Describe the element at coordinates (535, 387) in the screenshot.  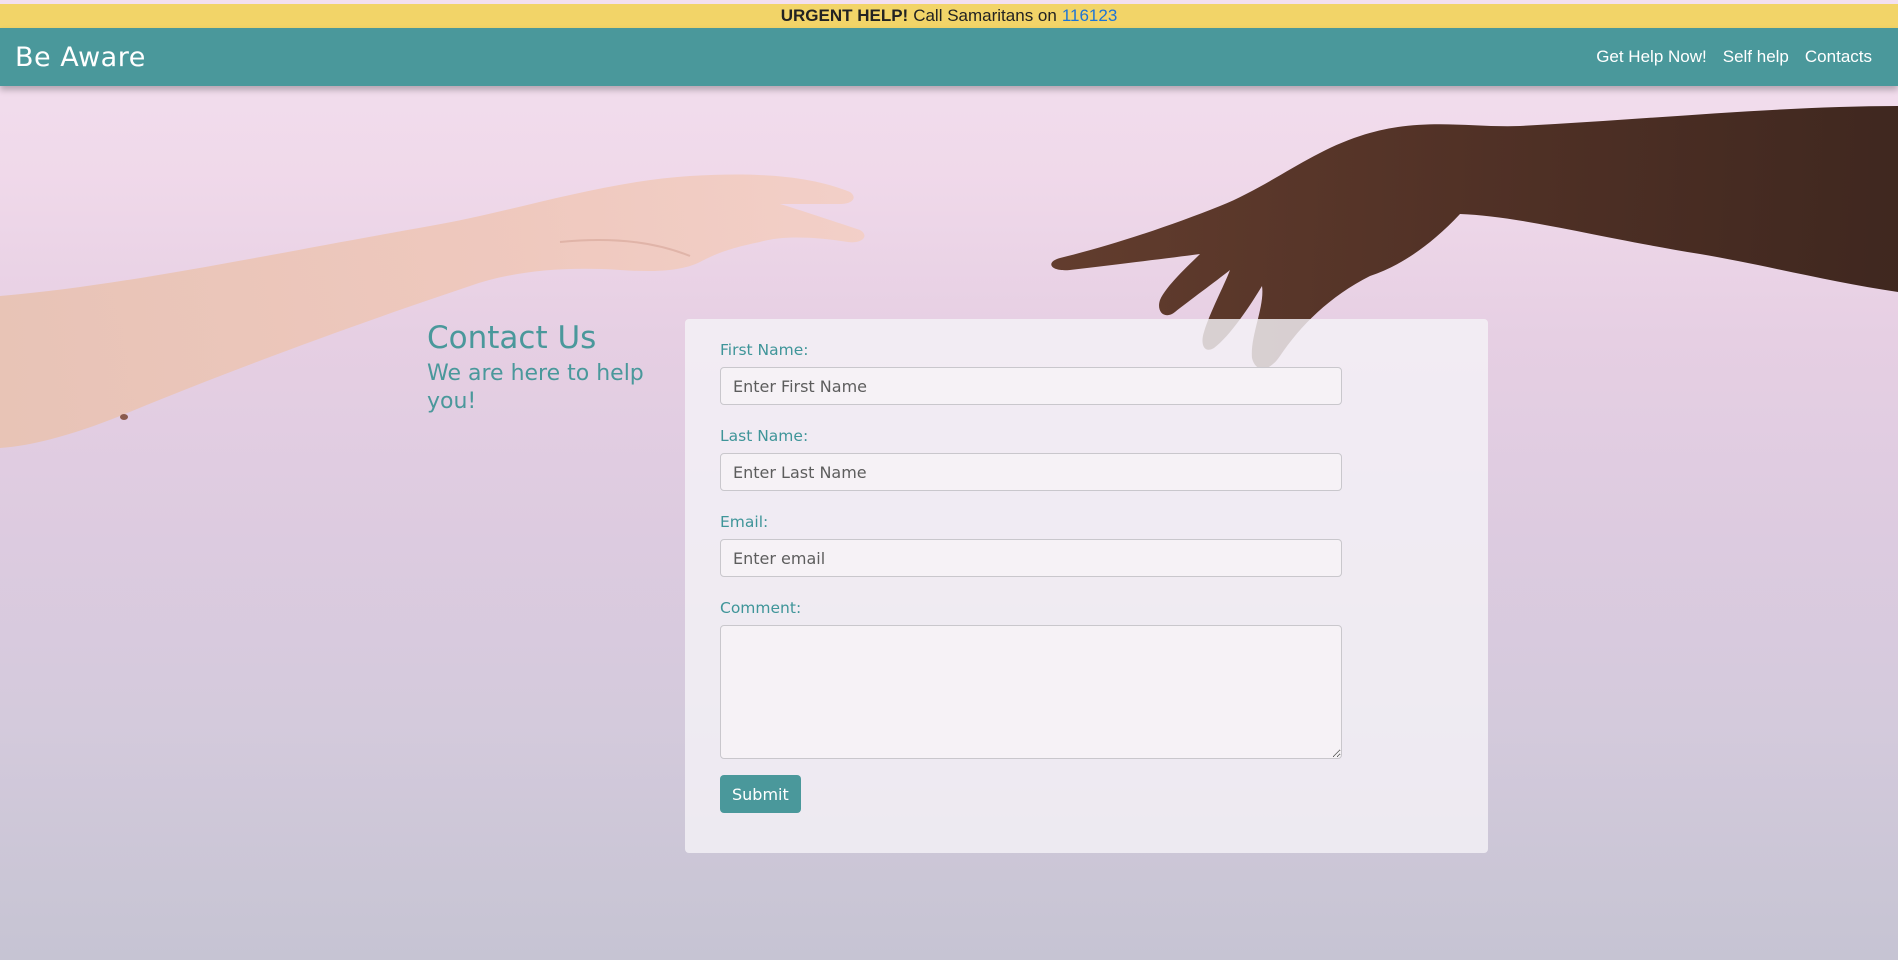
I see `page-subtitle: We are here to help you!` at that location.